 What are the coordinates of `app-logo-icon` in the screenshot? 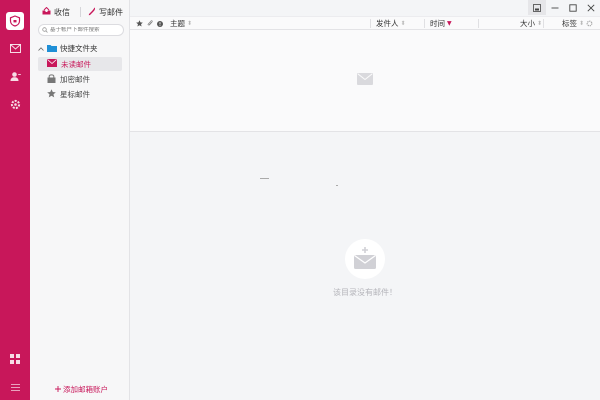 It's located at (15, 21).